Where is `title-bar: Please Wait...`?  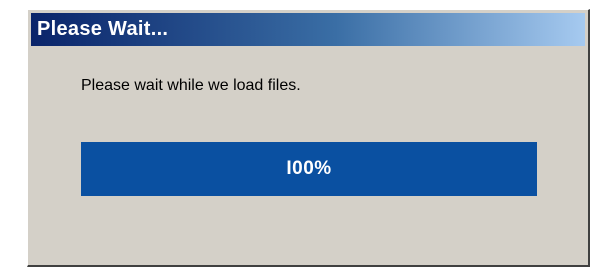 title-bar: Please Wait... is located at coordinates (308, 29).